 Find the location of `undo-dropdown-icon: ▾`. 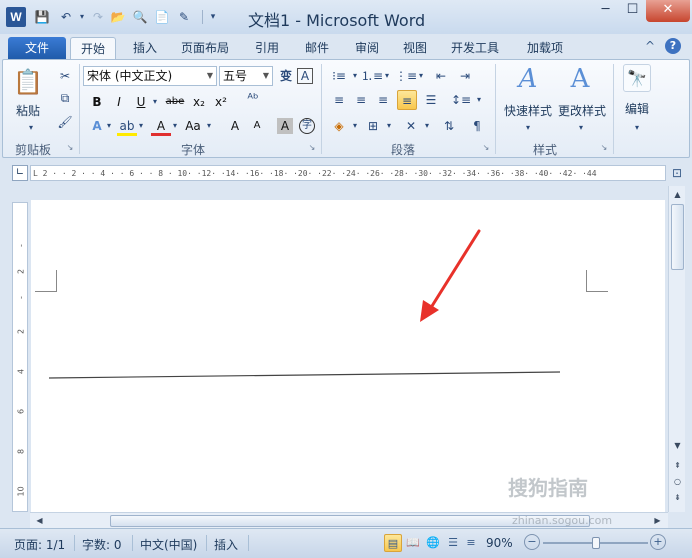

undo-dropdown-icon: ▾ is located at coordinates (82, 17).